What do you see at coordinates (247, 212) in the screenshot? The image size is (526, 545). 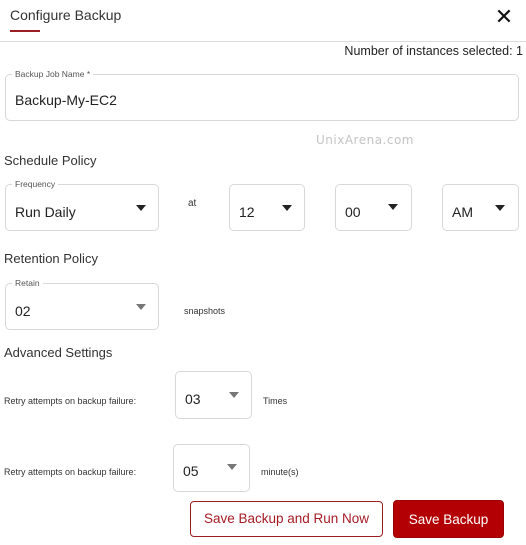 I see `hour-value: 12` at bounding box center [247, 212].